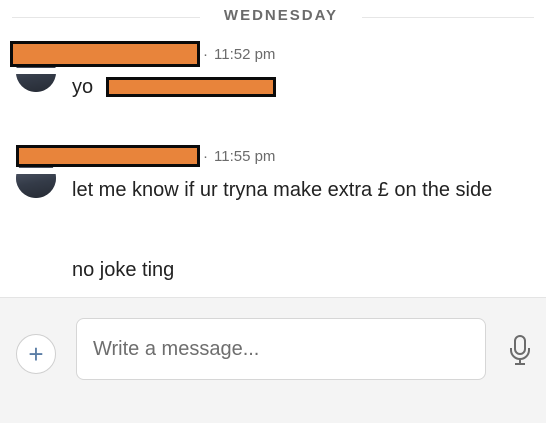 This screenshot has width=546, height=423. I want to click on timestamp: 11:52 pm, so click(245, 54).